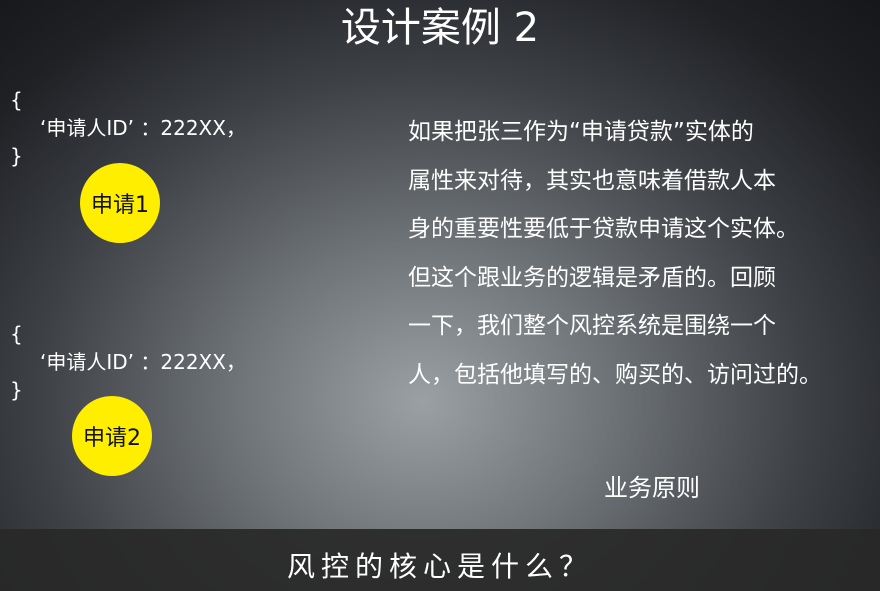  What do you see at coordinates (440, 28) in the screenshot?
I see `slide-title: 设计案例 2` at bounding box center [440, 28].